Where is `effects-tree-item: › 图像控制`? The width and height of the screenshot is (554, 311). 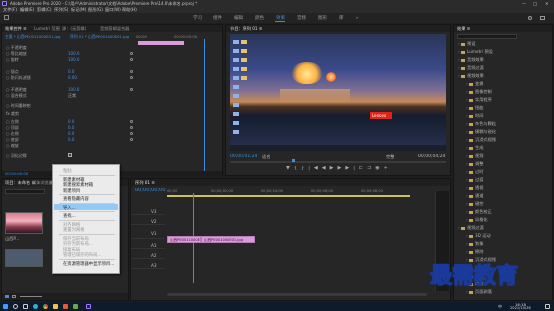
effects-tree-item: › 图像控制 is located at coordinates (479, 92).